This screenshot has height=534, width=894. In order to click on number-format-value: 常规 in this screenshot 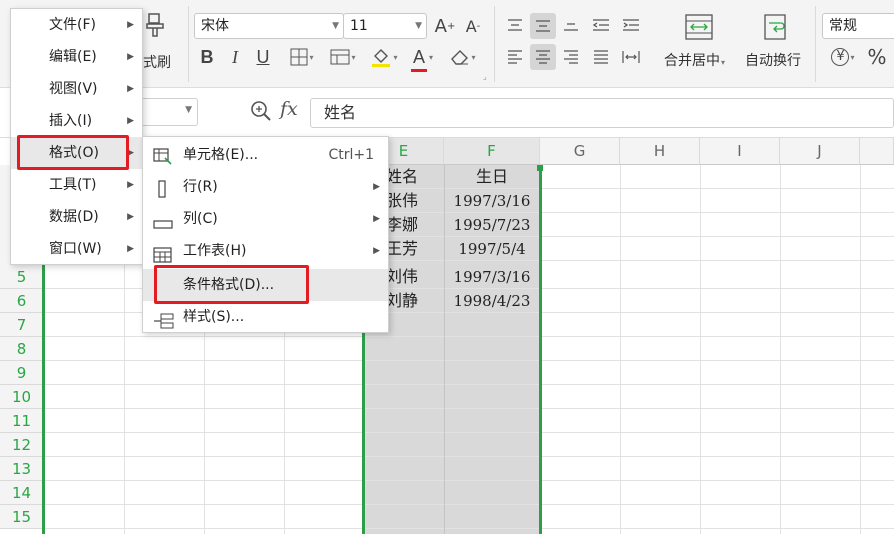, I will do `click(843, 26)`.